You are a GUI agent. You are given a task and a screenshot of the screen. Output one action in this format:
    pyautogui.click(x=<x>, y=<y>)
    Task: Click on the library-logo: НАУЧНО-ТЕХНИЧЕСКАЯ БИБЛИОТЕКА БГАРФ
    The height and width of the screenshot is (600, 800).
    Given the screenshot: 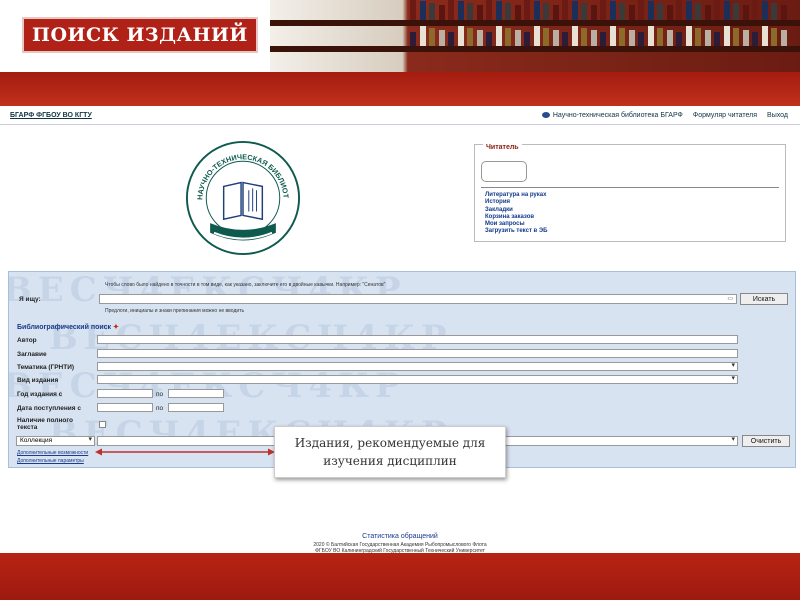 What is the action you would take?
    pyautogui.click(x=243, y=198)
    